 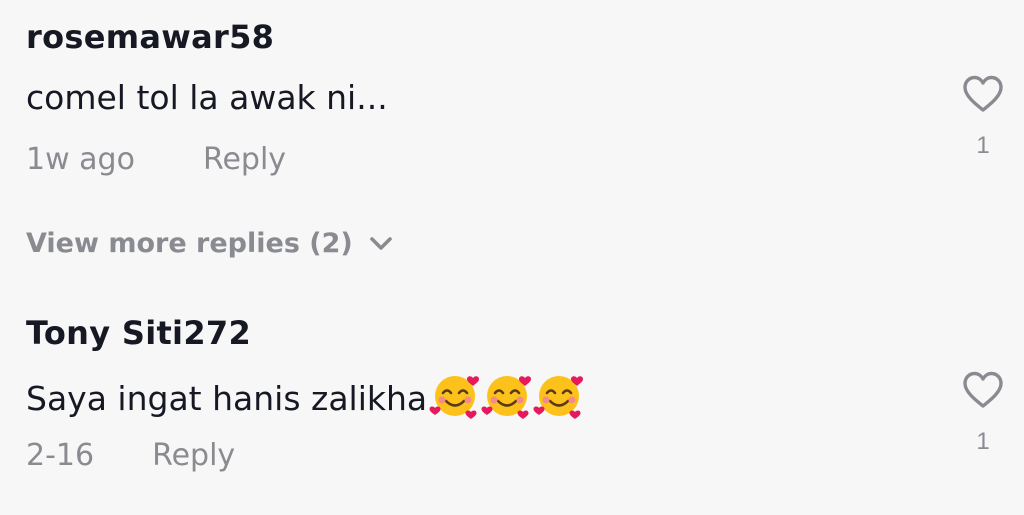 I want to click on comment-text: Saya ingat hanis zalikha, so click(x=227, y=398).